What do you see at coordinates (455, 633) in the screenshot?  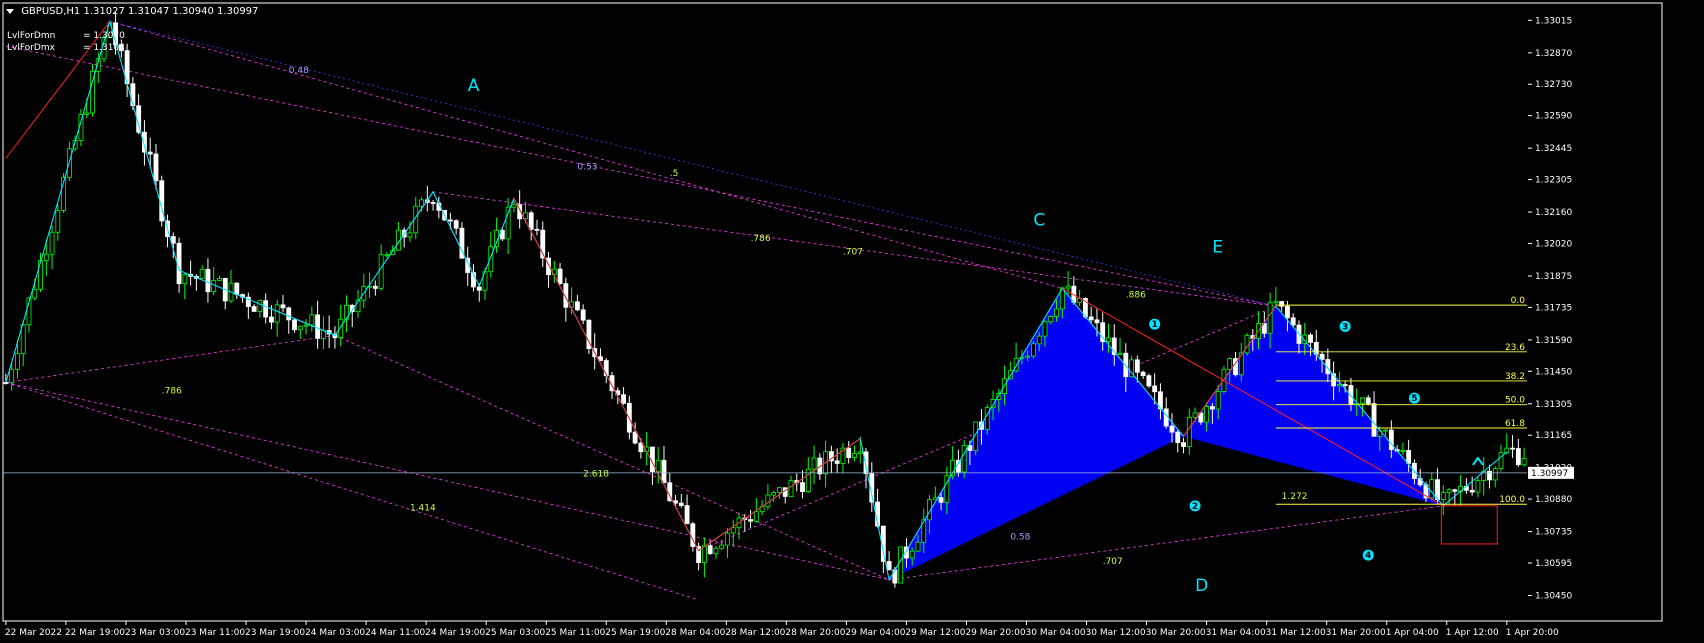 I see `x-tick-label: 24 Mar 19:00` at bounding box center [455, 633].